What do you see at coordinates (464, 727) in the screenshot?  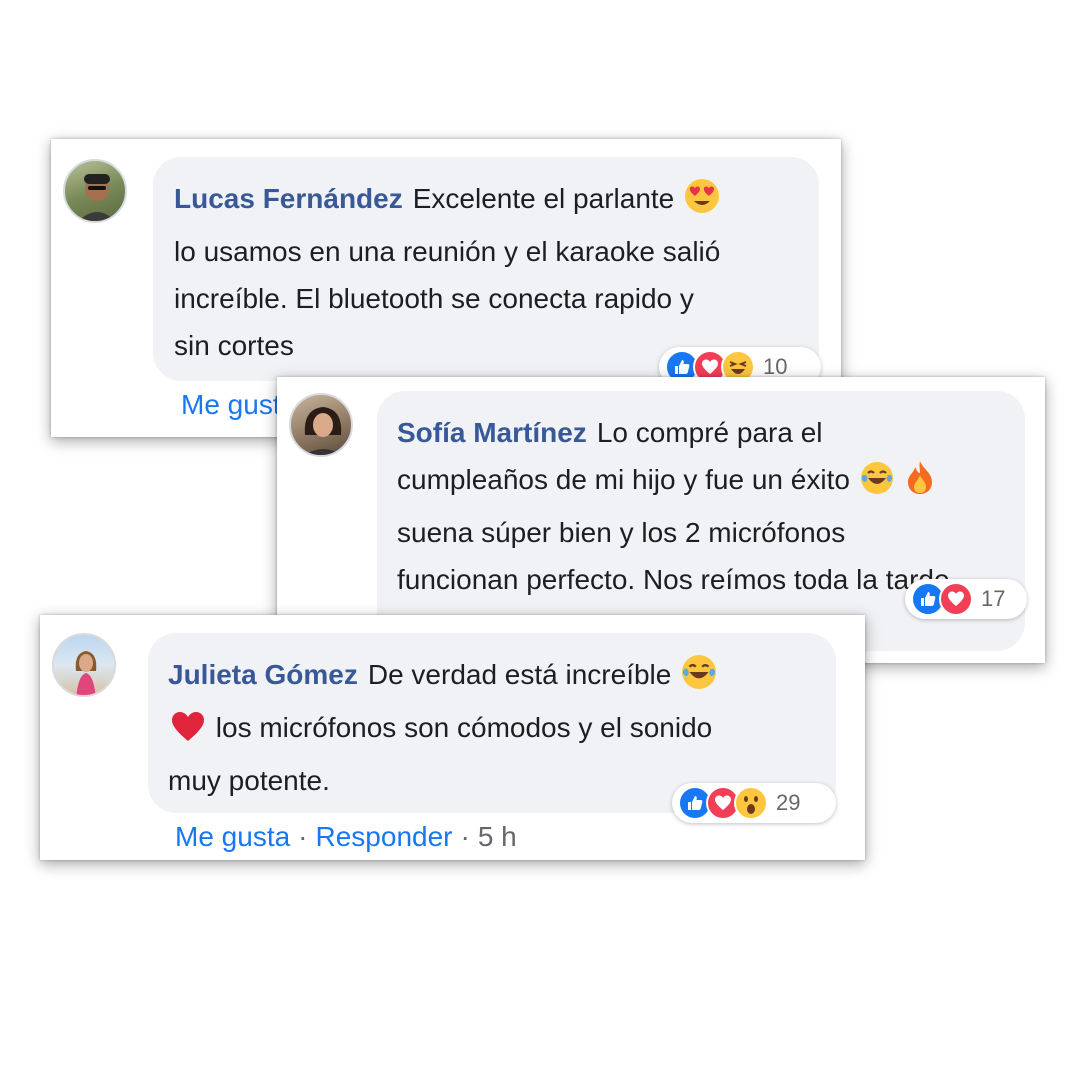 I see `comment-line: los micrófonos son cómodos y el sonido` at bounding box center [464, 727].